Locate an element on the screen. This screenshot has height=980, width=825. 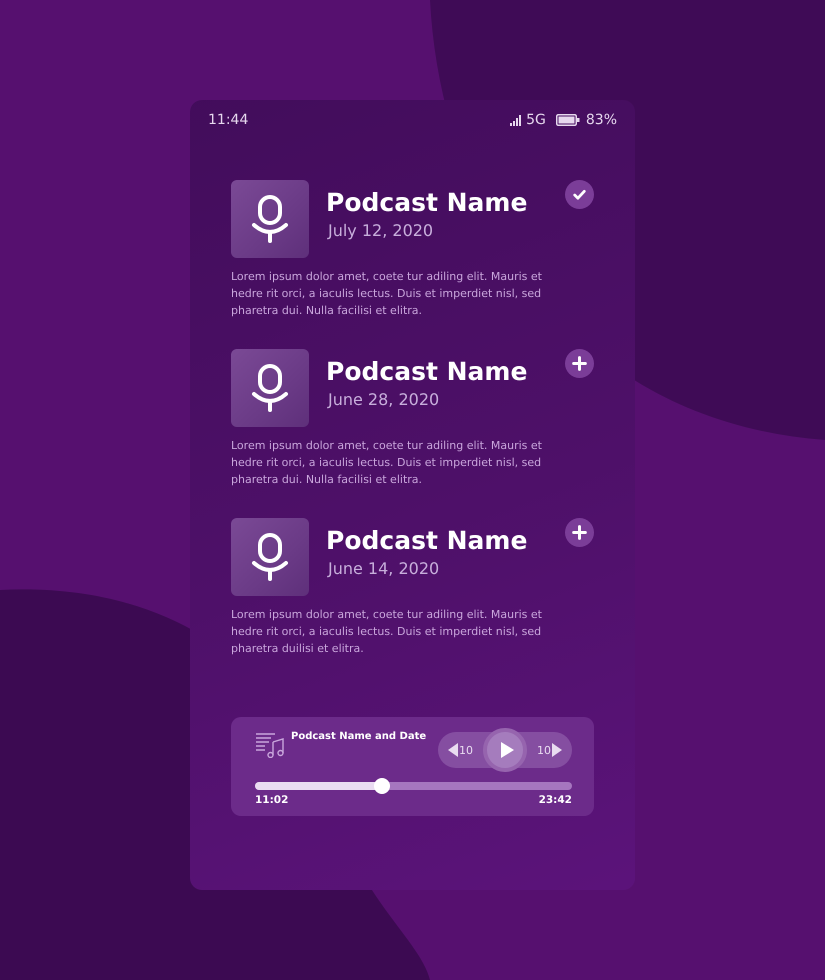
elapsed-time: 11:02 is located at coordinates (271, 800).